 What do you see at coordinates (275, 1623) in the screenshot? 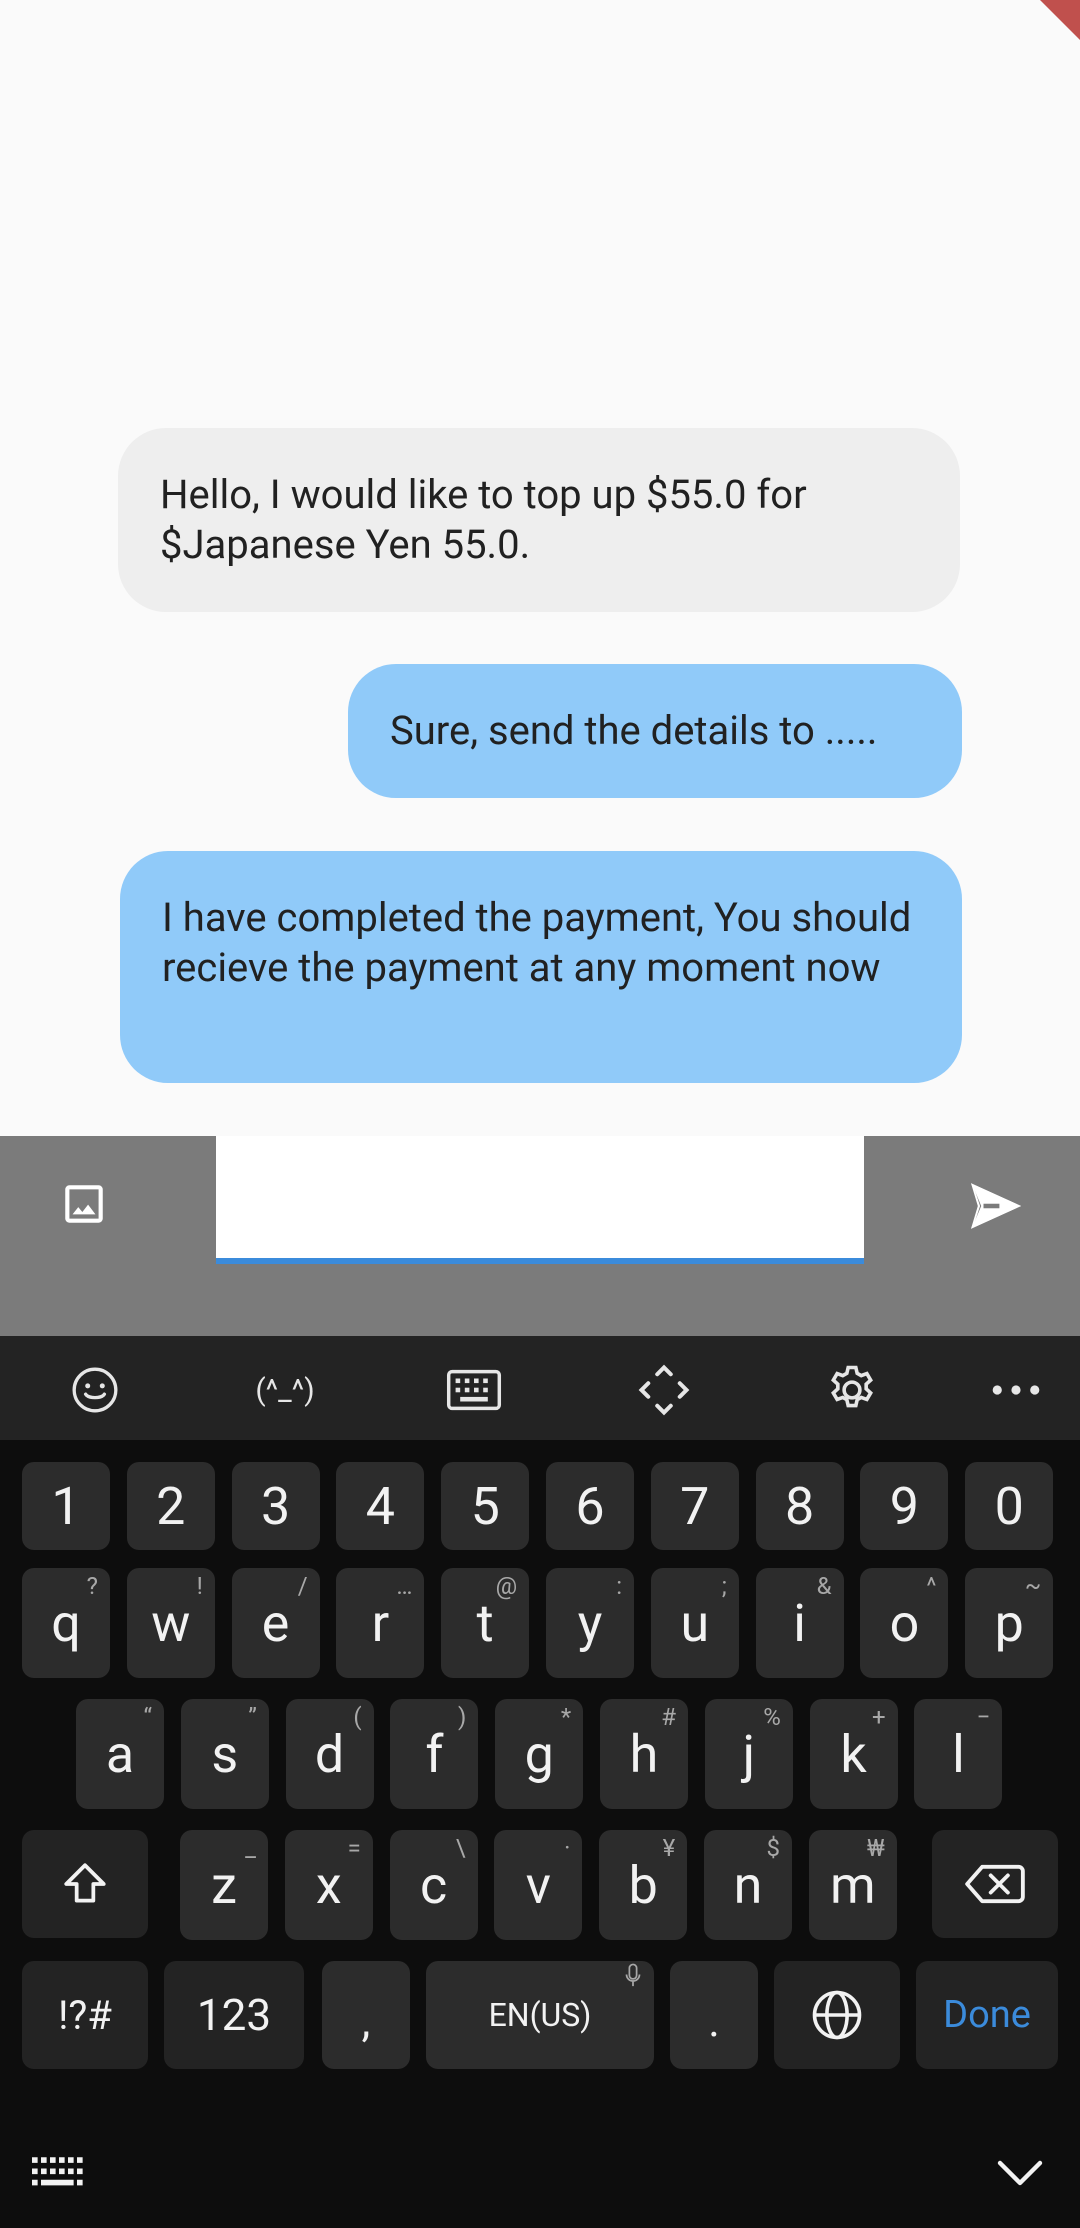
I see `key-e: e /` at bounding box center [275, 1623].